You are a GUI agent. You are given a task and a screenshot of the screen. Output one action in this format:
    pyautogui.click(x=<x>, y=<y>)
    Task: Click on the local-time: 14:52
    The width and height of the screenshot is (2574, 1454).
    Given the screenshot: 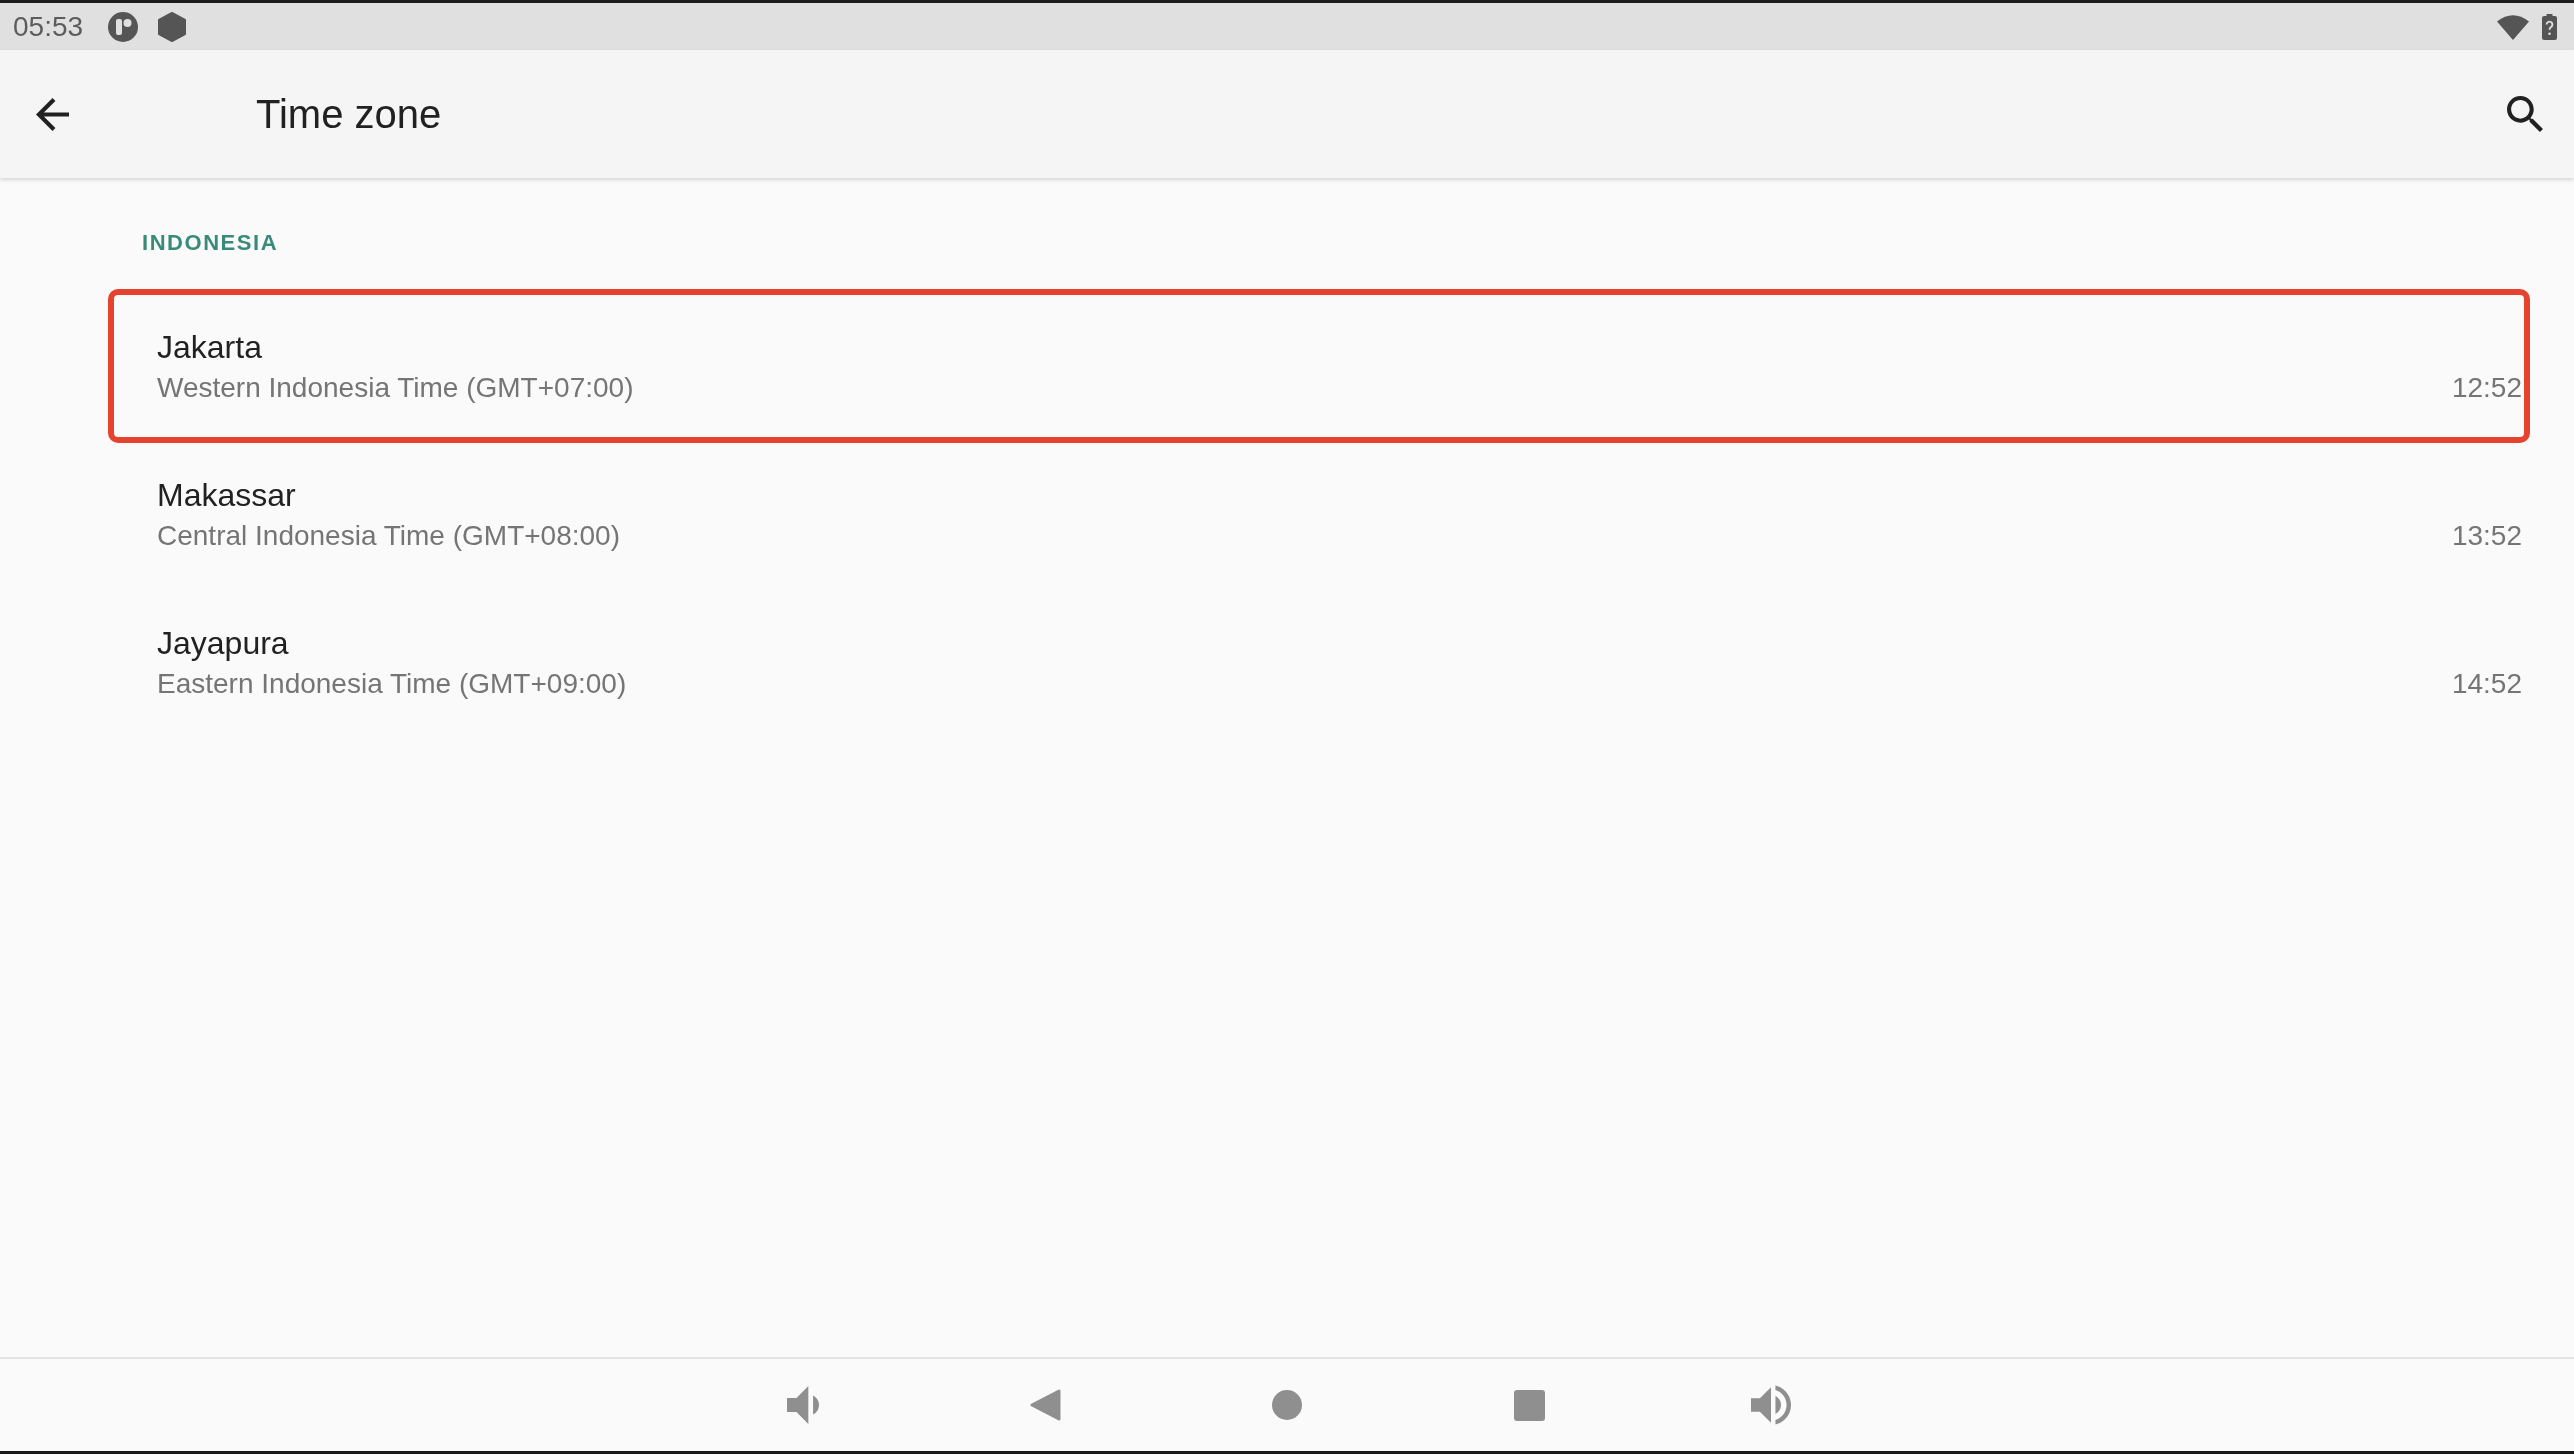 What is the action you would take?
    pyautogui.click(x=2486, y=683)
    